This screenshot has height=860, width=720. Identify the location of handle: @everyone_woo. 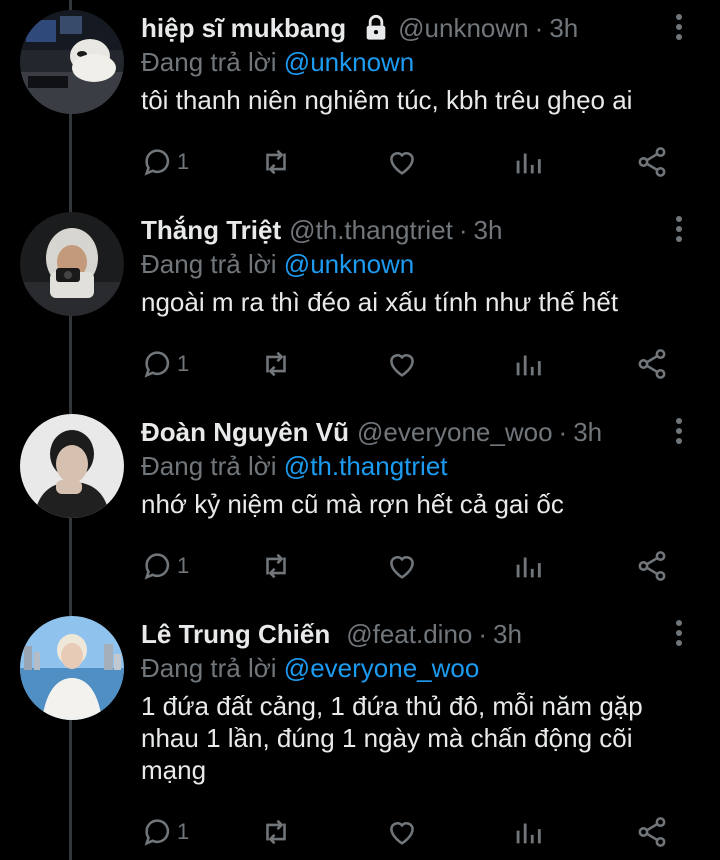
(455, 432).